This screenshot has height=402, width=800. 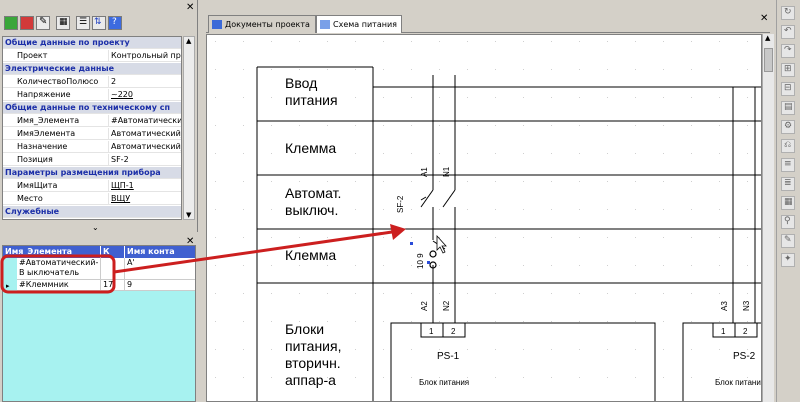 What do you see at coordinates (398, 232) in the screenshot?
I see `arrow-head` at bounding box center [398, 232].